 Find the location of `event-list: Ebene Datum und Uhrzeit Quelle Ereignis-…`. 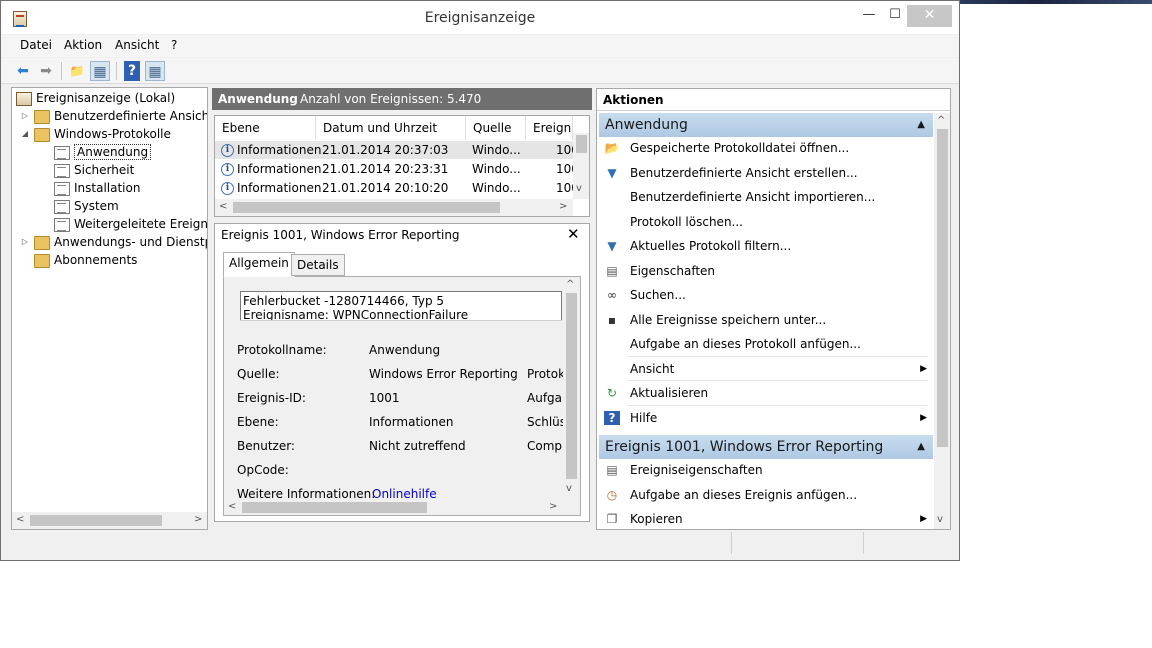

event-list: Ebene Datum und Uhrzeit Quelle Ereignis-… is located at coordinates (402, 166).